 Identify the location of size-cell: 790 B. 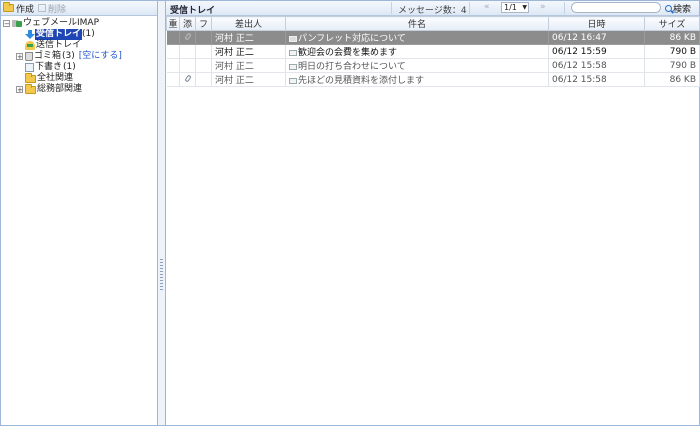
(672, 51).